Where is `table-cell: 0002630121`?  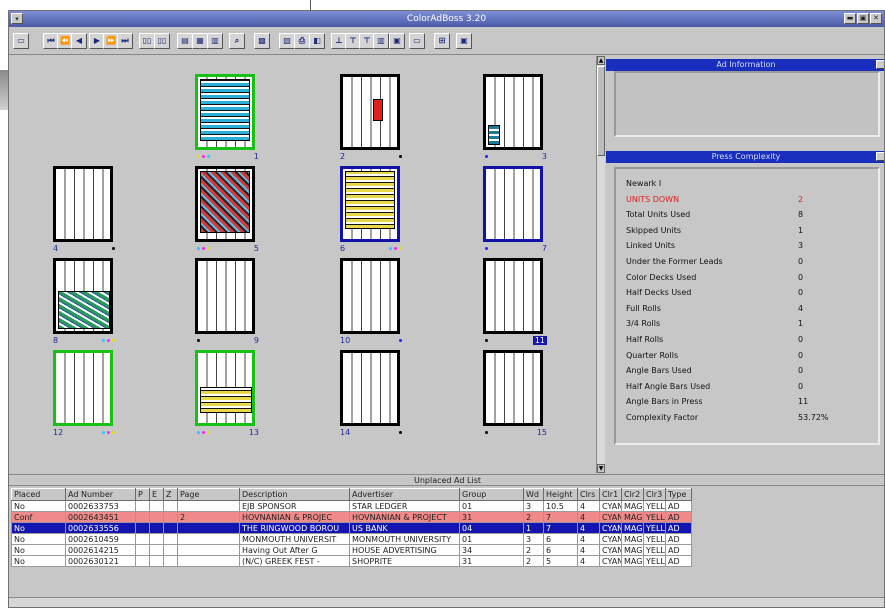
table-cell: 0002630121 is located at coordinates (100, 561).